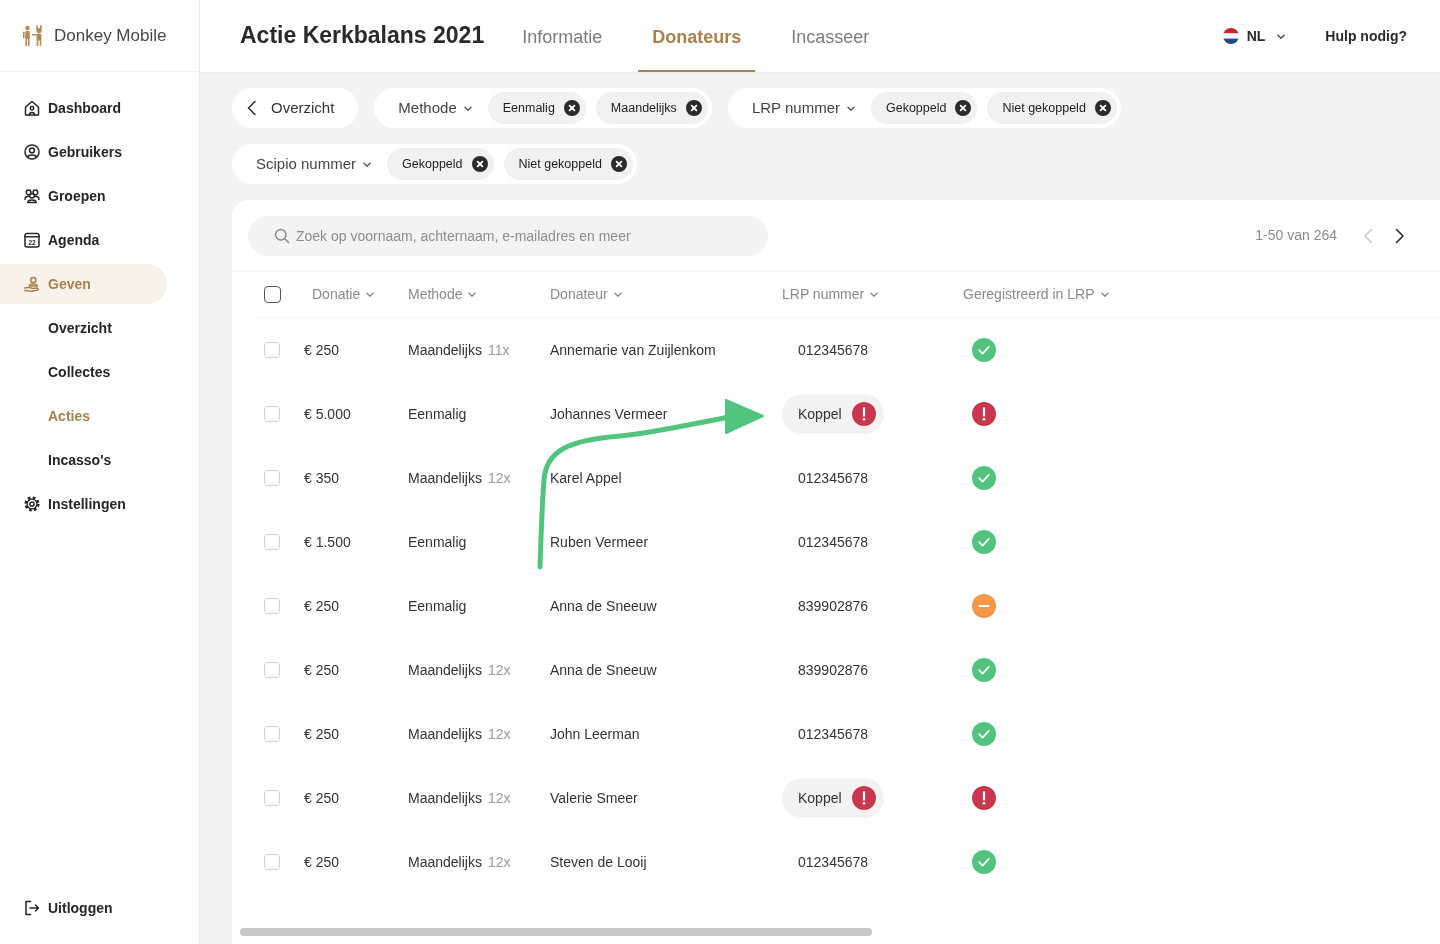 This screenshot has width=1440, height=944. I want to click on tab: Donateurs, so click(697, 36).